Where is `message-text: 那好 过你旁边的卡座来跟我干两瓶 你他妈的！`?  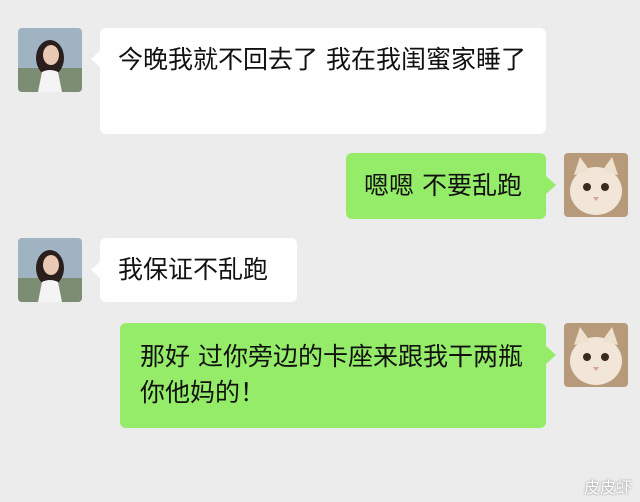 message-text: 那好 过你旁边的卡座来跟我干两瓶 你他妈的！ is located at coordinates (331, 374).